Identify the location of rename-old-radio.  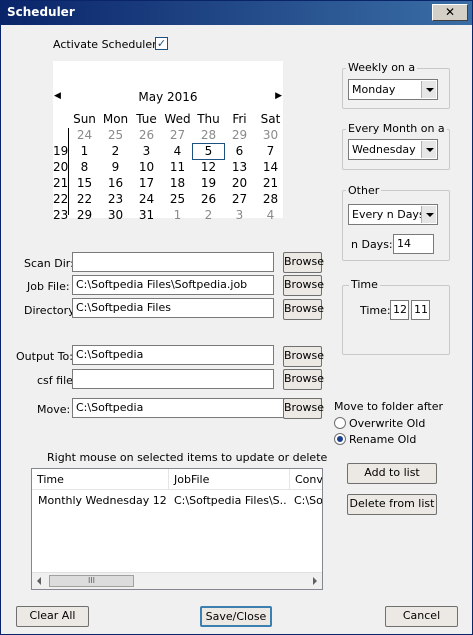
(340, 439).